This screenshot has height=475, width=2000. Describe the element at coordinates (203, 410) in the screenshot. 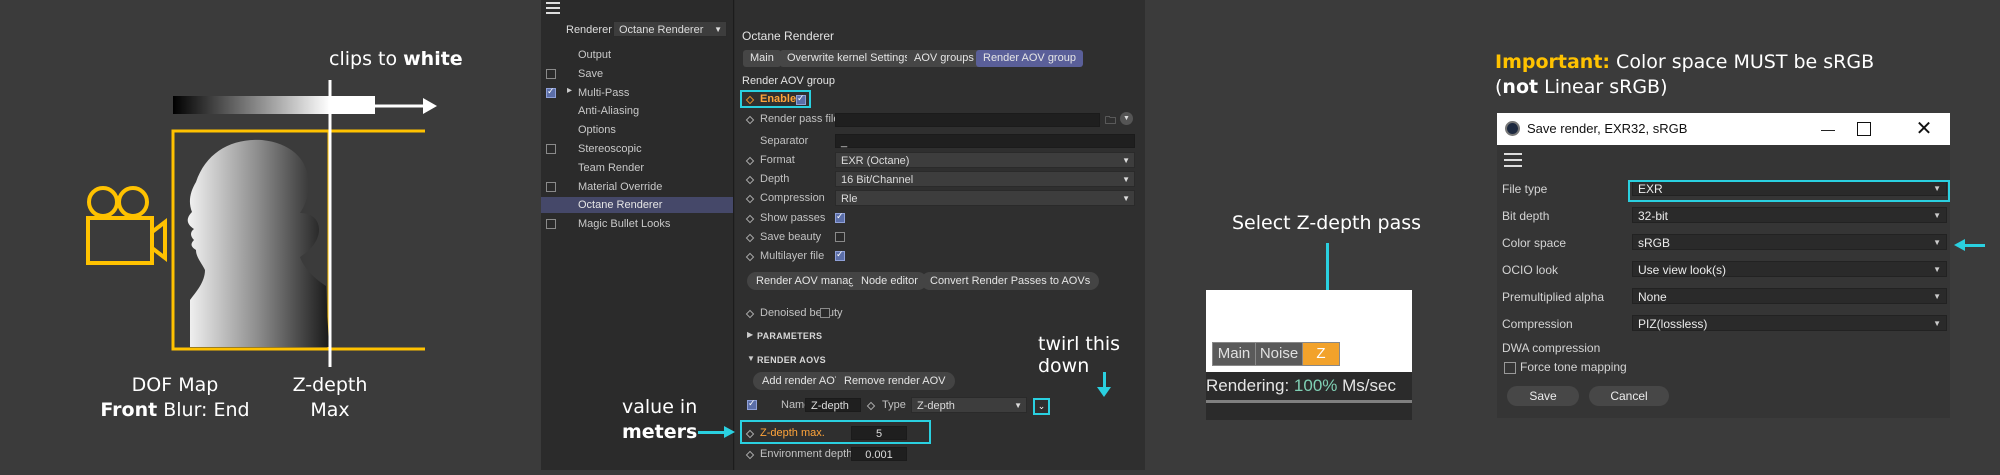

I see `dof-blur-end: Blur: End` at that location.